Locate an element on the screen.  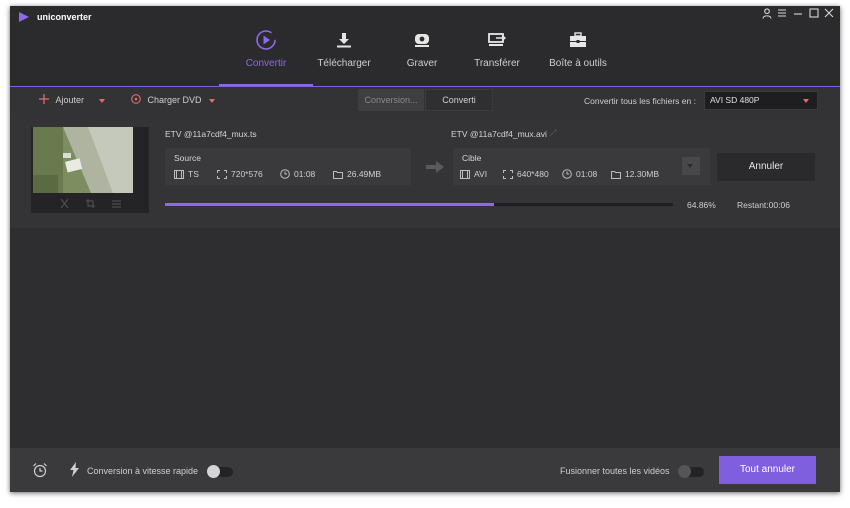
convert-all-to-label: Convertir tous les fichiers en : is located at coordinates (640, 101).